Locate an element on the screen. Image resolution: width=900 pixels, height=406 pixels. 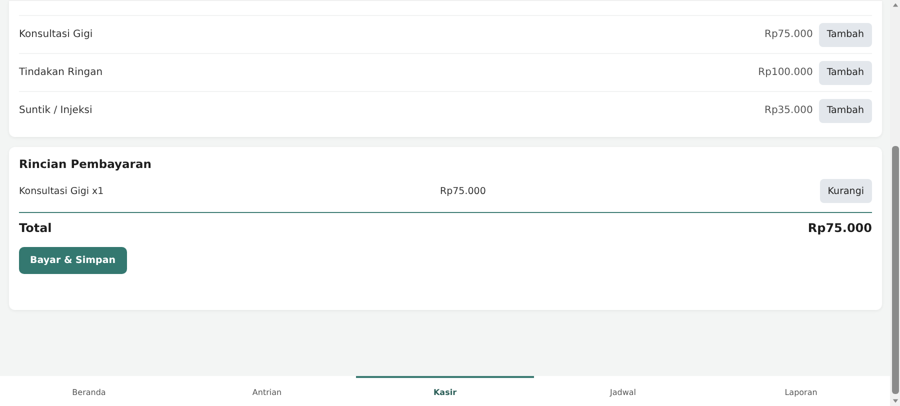
total-value: Rp75.000 is located at coordinates (840, 228).